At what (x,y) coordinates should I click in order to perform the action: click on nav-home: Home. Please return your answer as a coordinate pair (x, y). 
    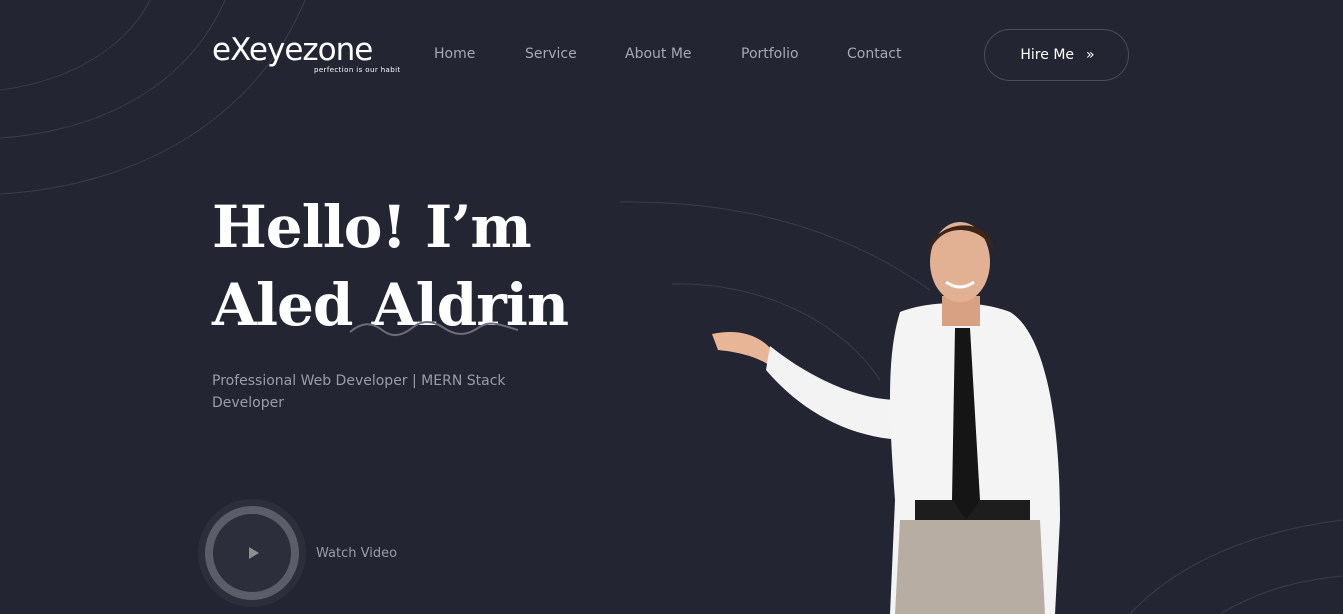
    Looking at the image, I should click on (454, 54).